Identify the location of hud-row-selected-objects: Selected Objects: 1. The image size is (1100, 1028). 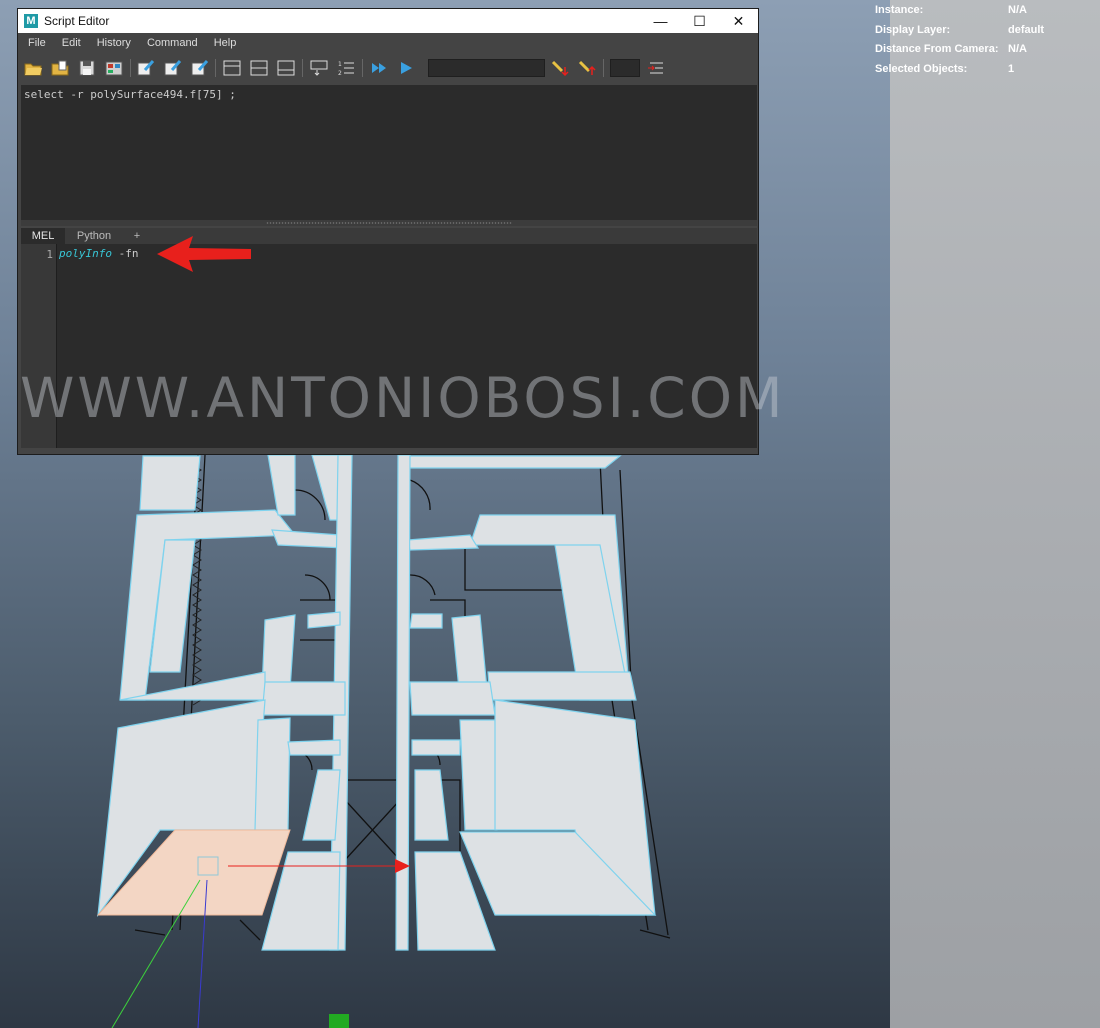
(985, 73).